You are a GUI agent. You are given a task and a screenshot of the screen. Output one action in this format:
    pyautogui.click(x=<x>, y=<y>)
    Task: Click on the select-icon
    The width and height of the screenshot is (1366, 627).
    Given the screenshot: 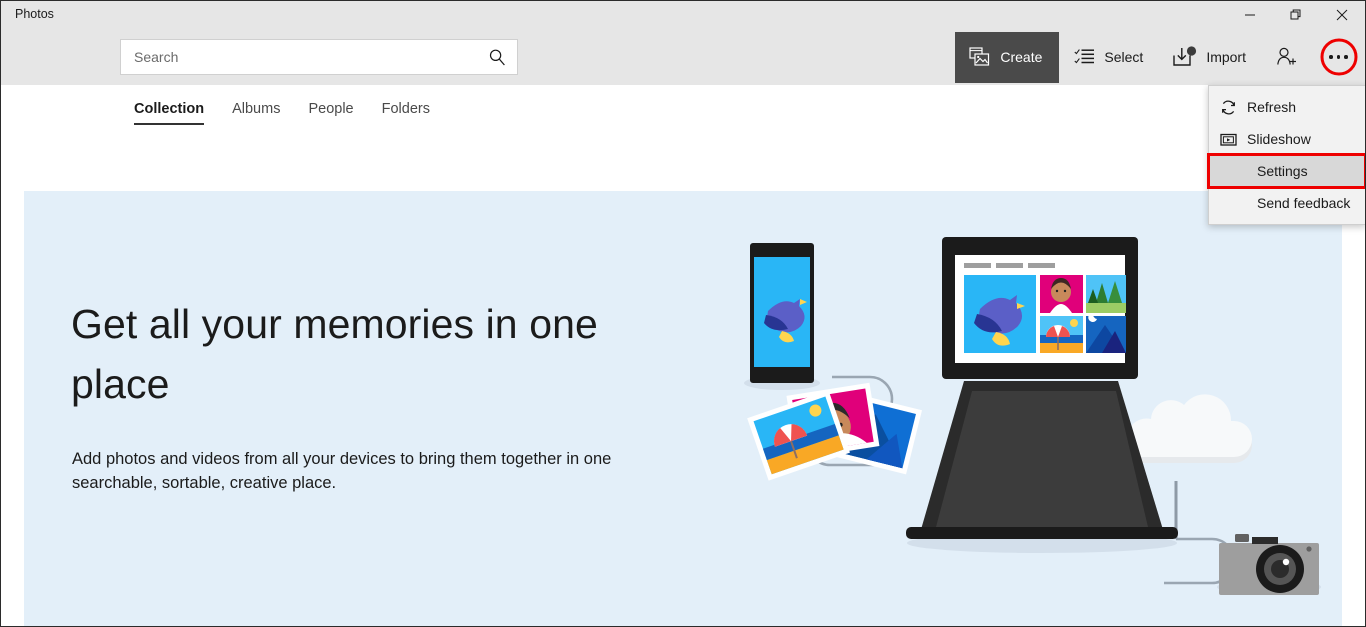 What is the action you would take?
    pyautogui.click(x=1084, y=57)
    